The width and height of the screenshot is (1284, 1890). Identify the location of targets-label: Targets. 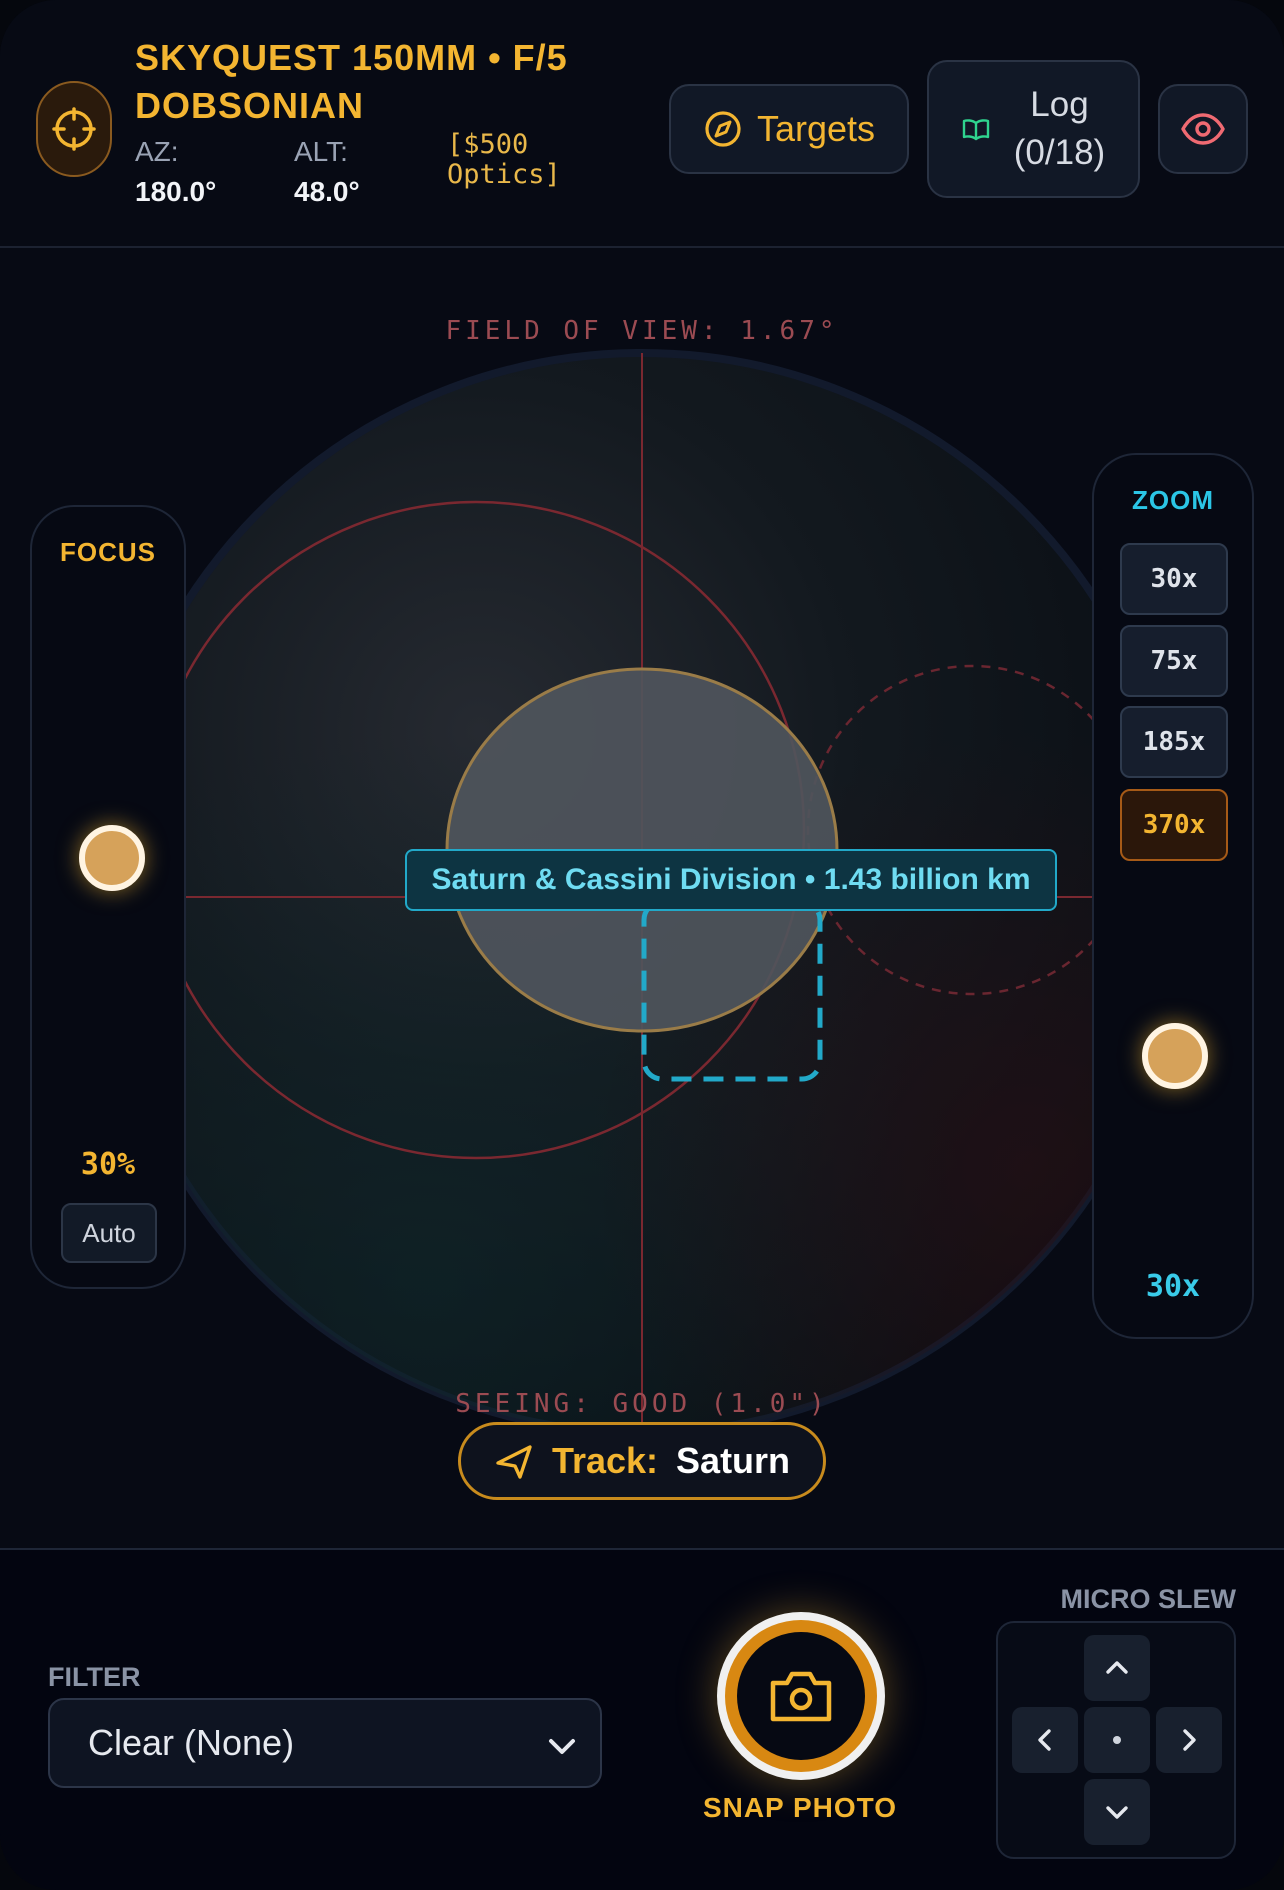
(816, 128).